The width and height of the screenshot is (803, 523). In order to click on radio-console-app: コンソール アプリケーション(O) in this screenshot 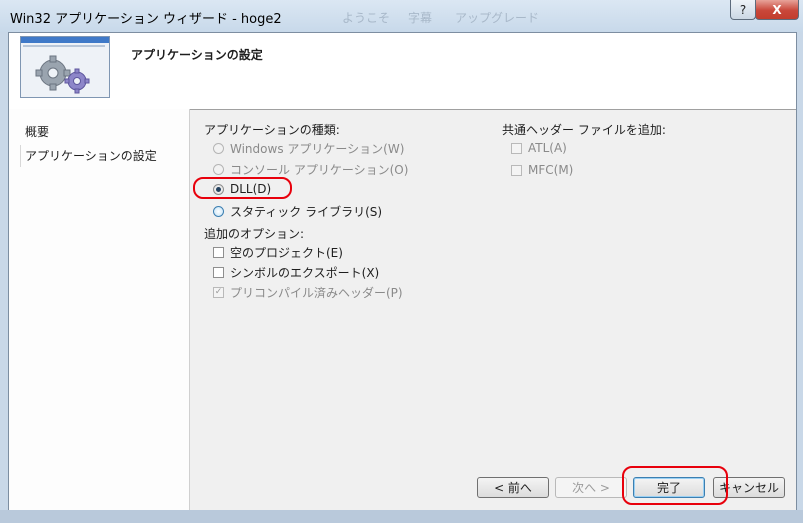, I will do `click(310, 169)`.